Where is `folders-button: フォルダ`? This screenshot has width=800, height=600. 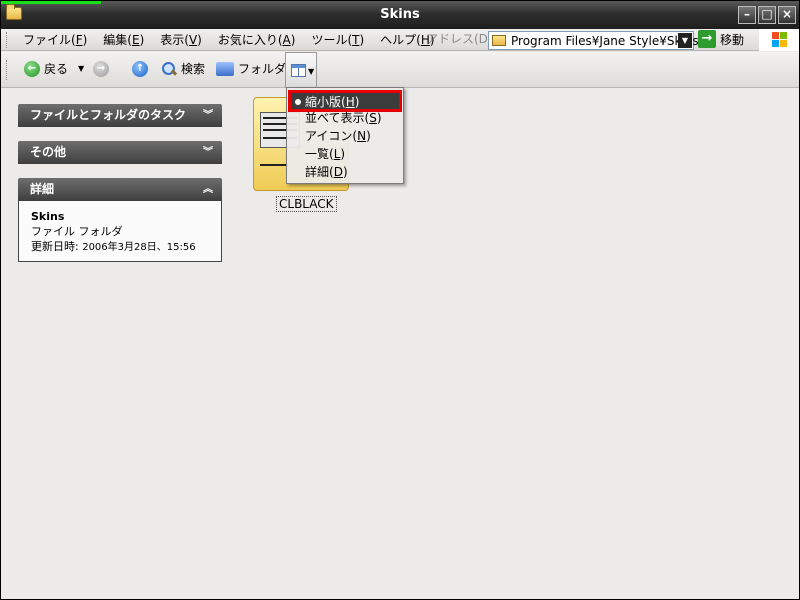 folders-button: フォルダ is located at coordinates (251, 69).